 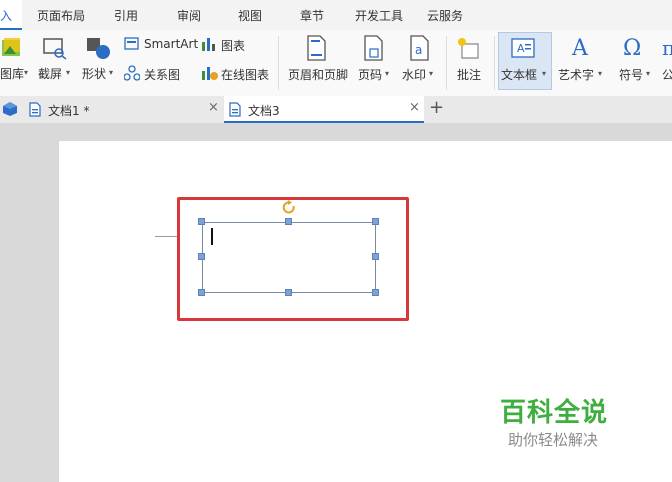 What do you see at coordinates (312, 15) in the screenshot?
I see `tab-section: 章节` at bounding box center [312, 15].